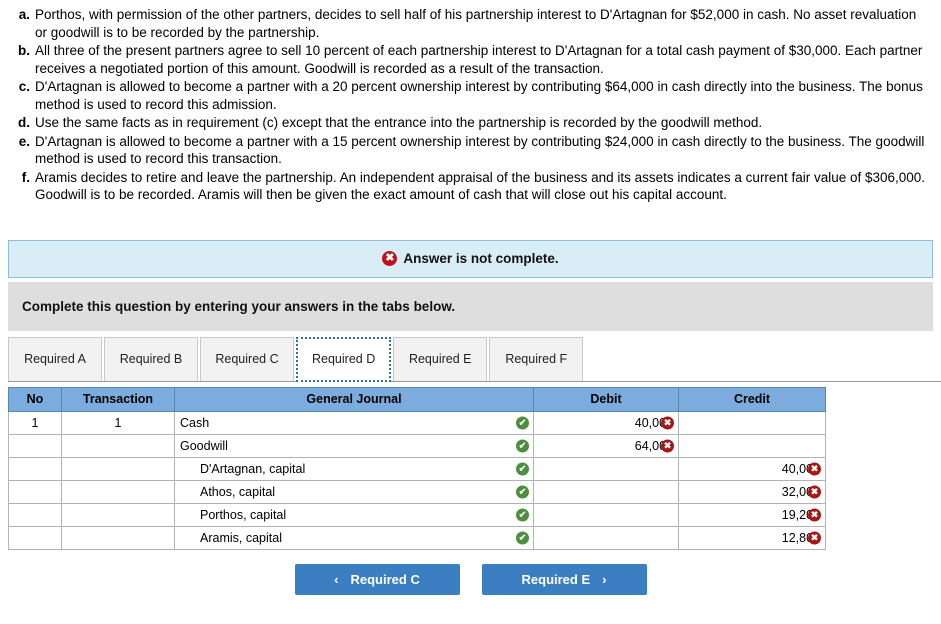  I want to click on account-label: Aramis, capital, so click(241, 537).